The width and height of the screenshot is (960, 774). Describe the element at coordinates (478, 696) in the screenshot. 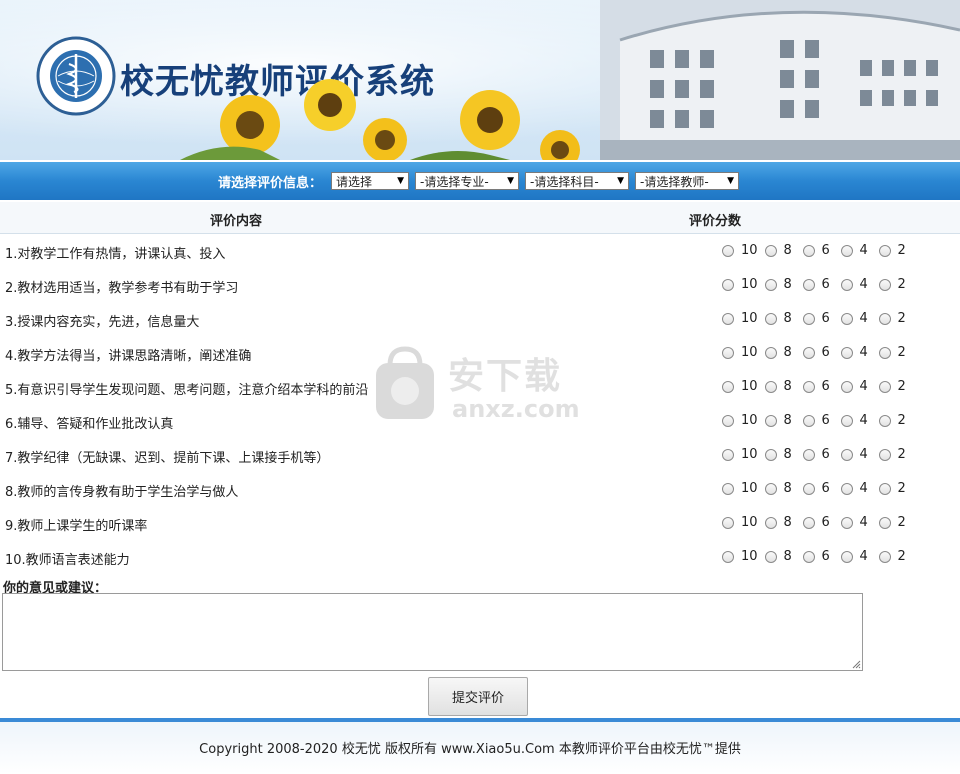

I see `submit-button: 提交评价` at that location.